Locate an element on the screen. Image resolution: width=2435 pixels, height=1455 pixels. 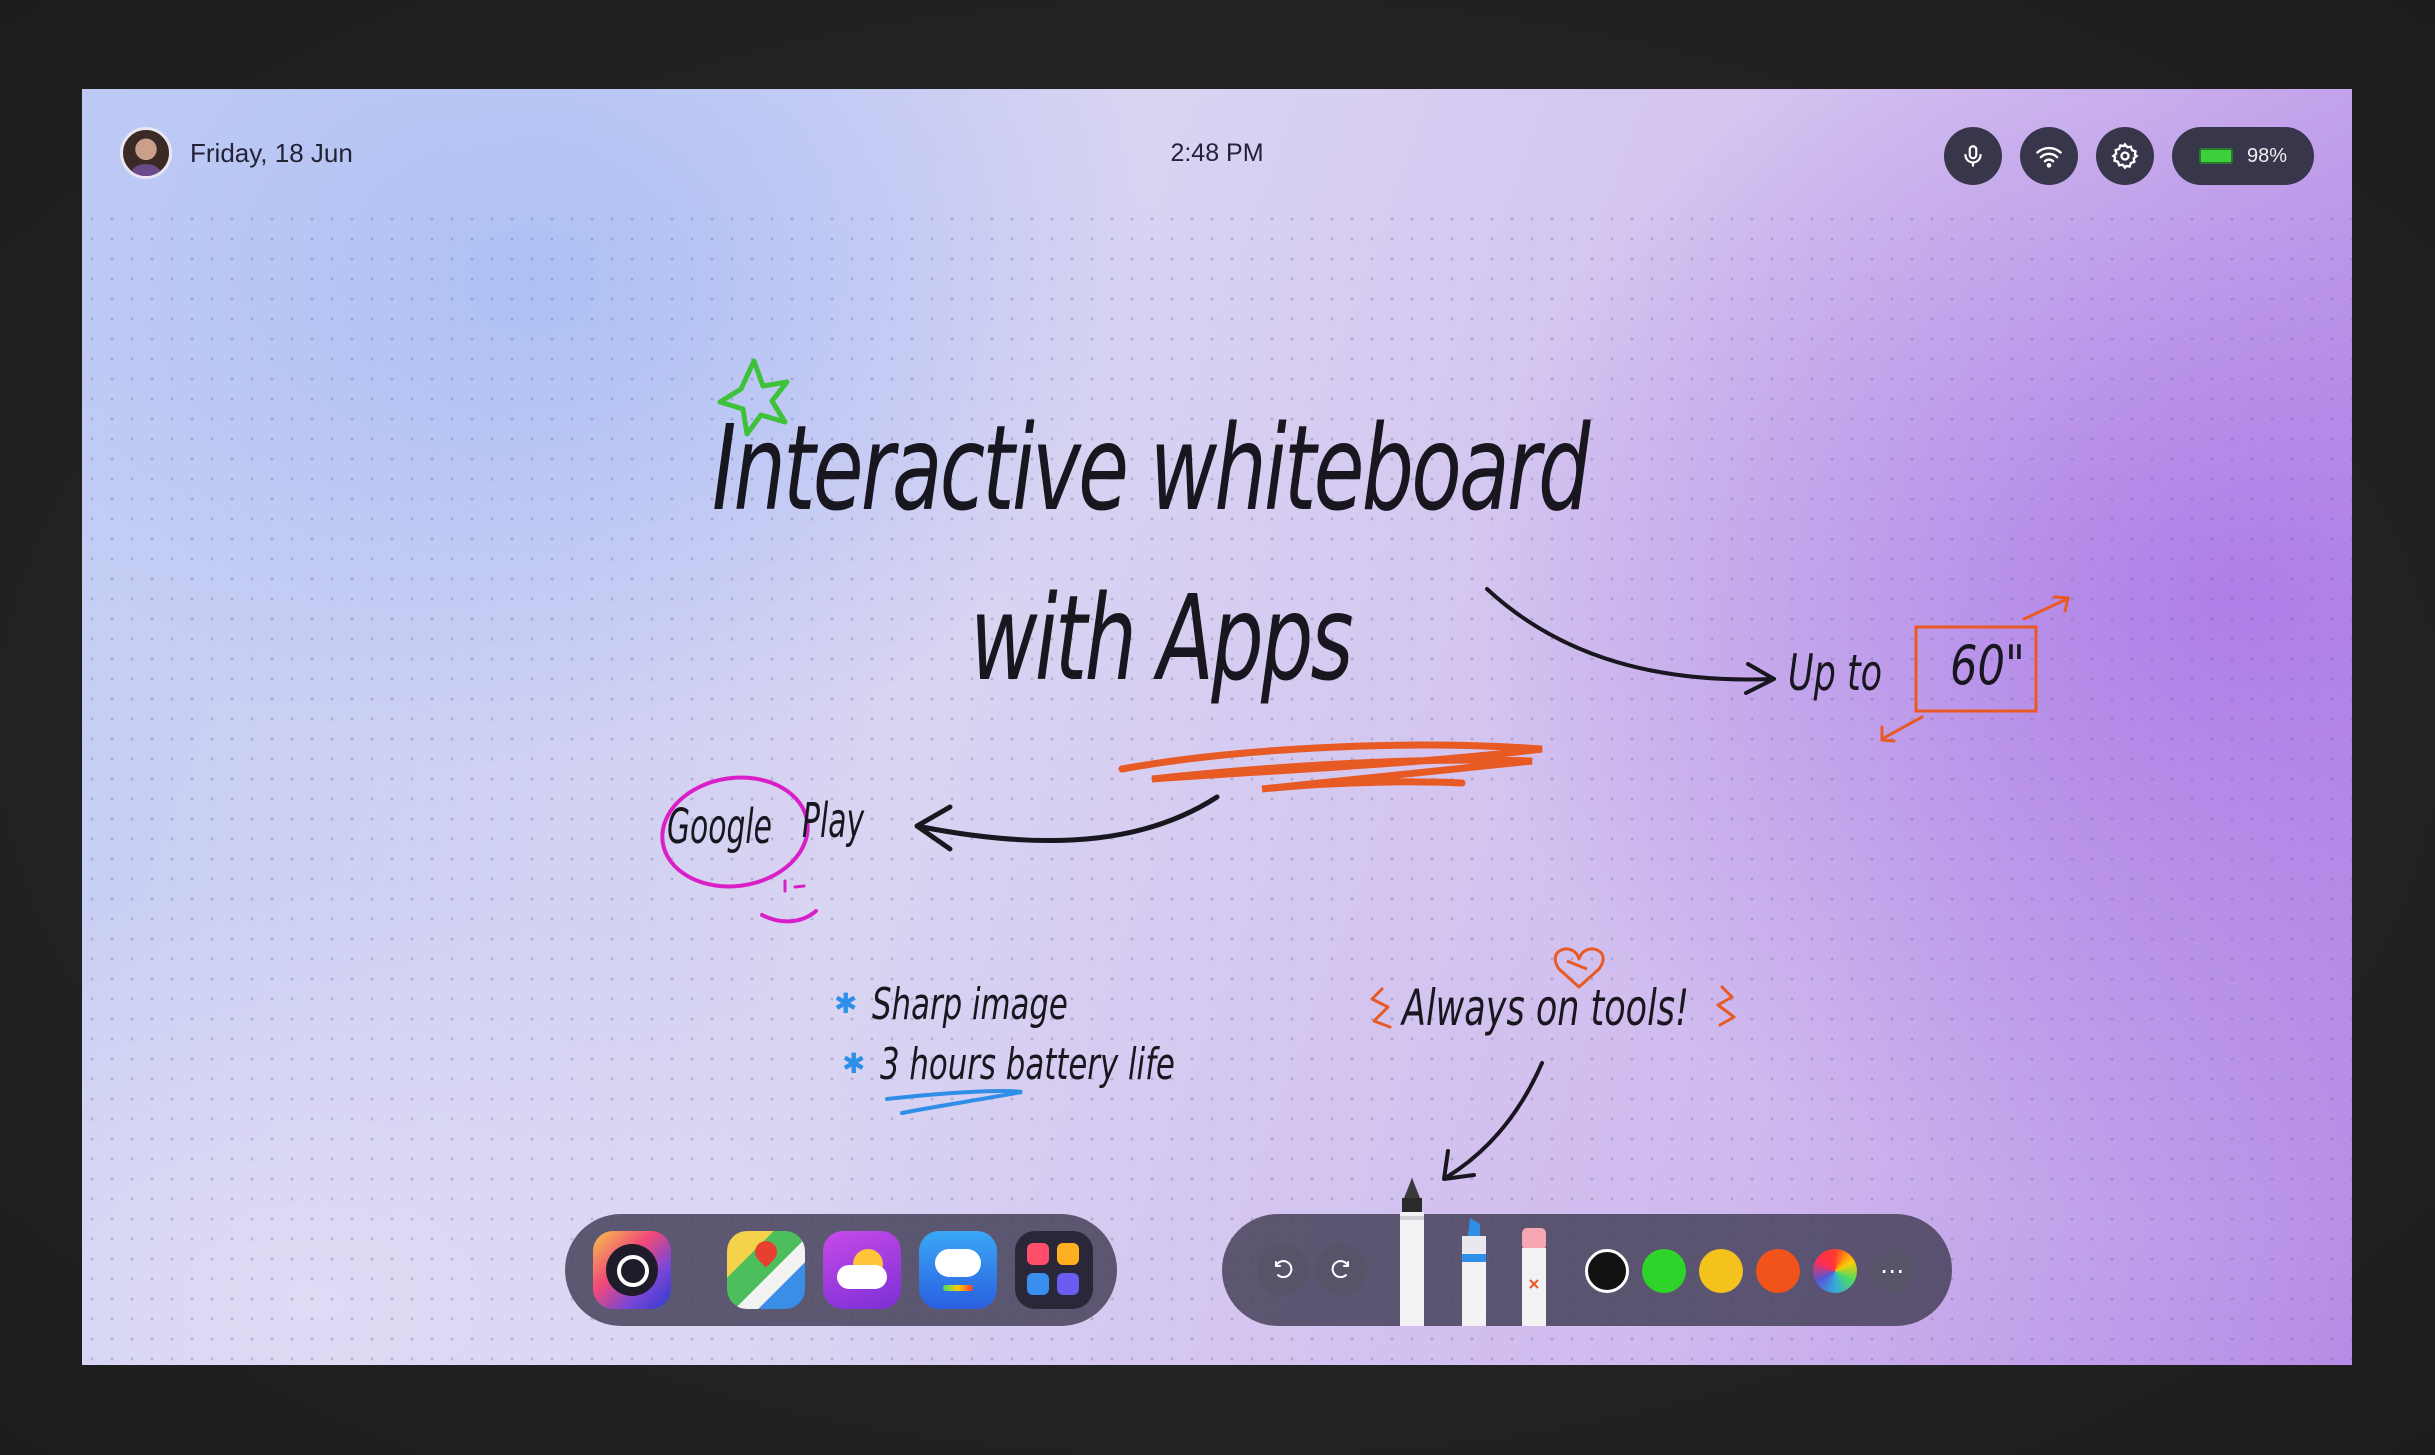
store-note-play: Play is located at coordinates (833, 821).